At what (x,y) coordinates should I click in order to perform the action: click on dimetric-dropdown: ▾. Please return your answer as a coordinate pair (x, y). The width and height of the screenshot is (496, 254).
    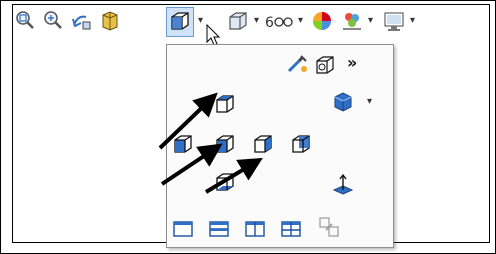
    Looking at the image, I should click on (369, 102).